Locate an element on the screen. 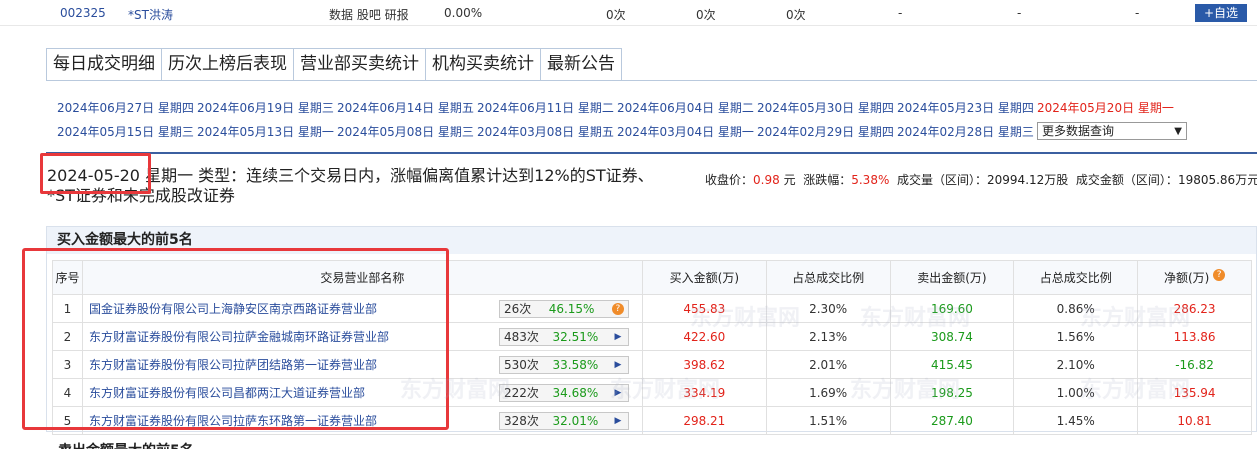 The height and width of the screenshot is (449, 1257). date-link: 2024年05月08日 星期三 is located at coordinates (407, 131).